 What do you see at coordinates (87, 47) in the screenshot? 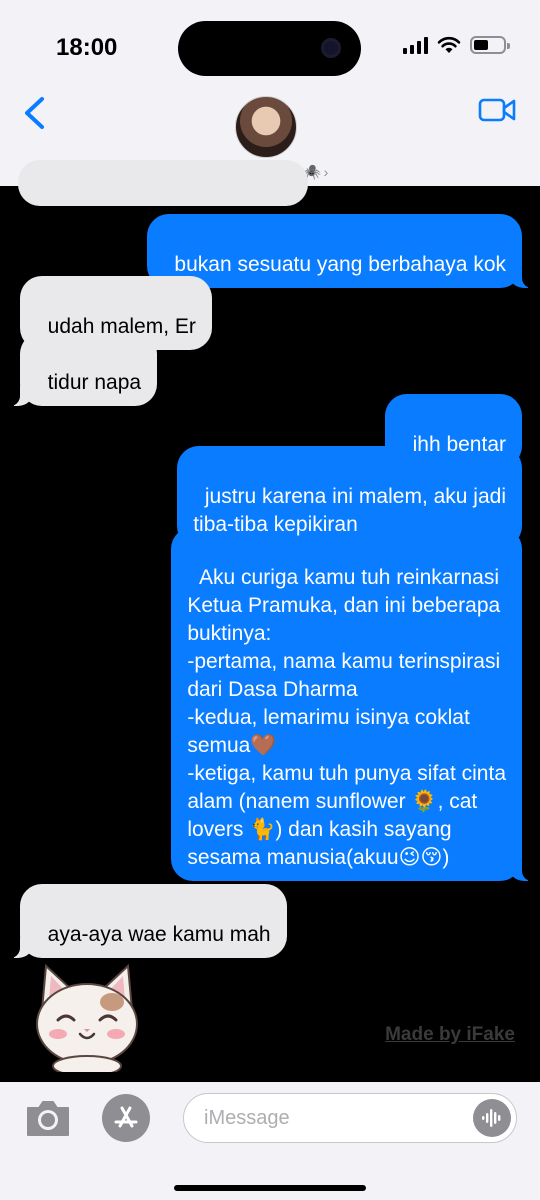
I see `status-time: 18:00` at bounding box center [87, 47].